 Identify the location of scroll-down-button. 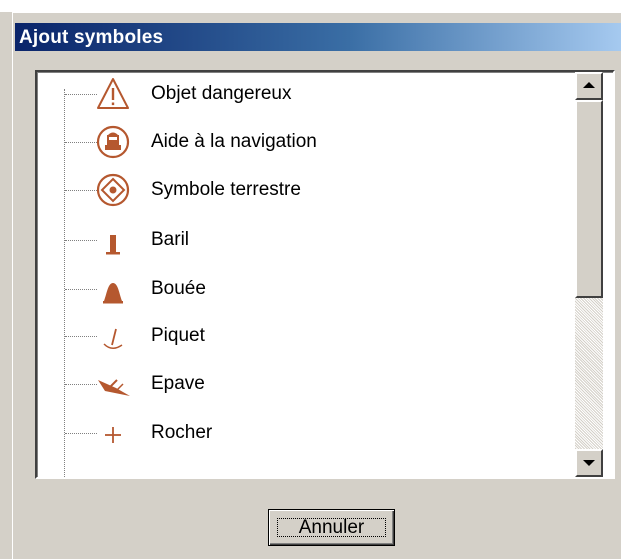
(589, 463).